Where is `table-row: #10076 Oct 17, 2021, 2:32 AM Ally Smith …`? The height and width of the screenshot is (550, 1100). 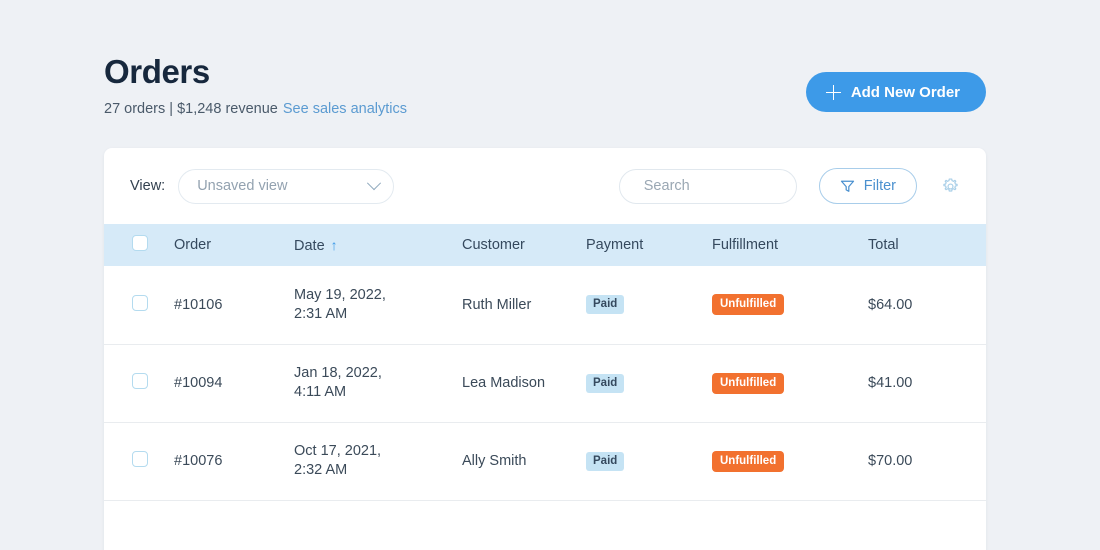
table-row: #10076 Oct 17, 2021, 2:32 AM Ally Smith … is located at coordinates (545, 461).